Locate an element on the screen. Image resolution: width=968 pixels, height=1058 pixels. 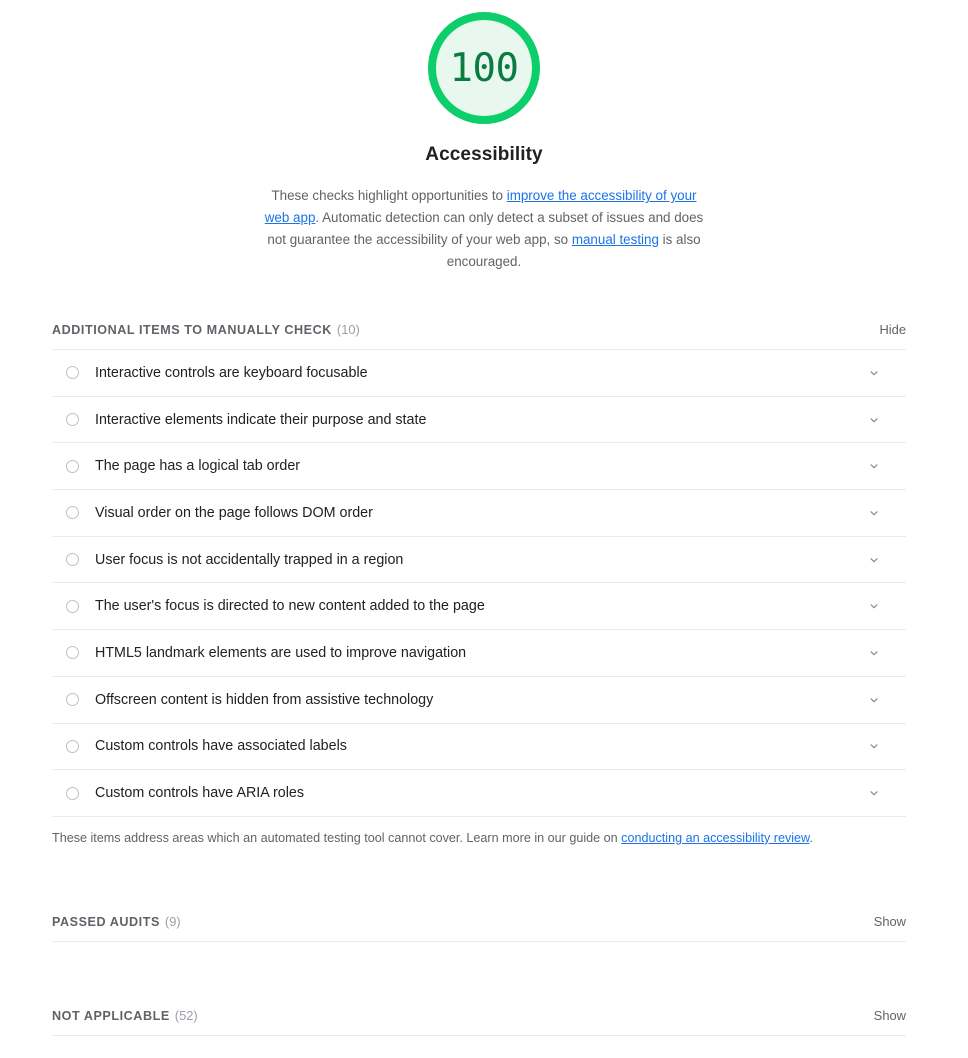
manual-testing-link: manual testing is located at coordinates (615, 239).